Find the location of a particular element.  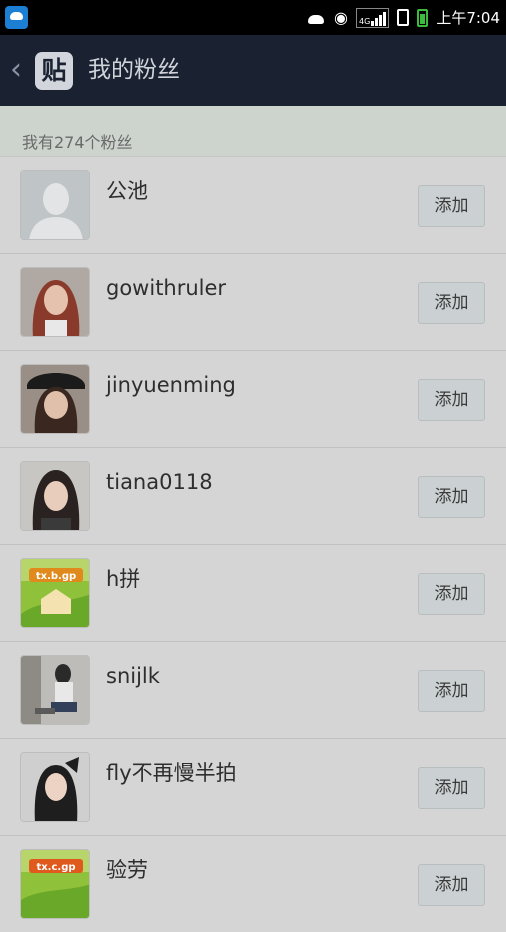

signal-icon: 4G is located at coordinates (373, 17).